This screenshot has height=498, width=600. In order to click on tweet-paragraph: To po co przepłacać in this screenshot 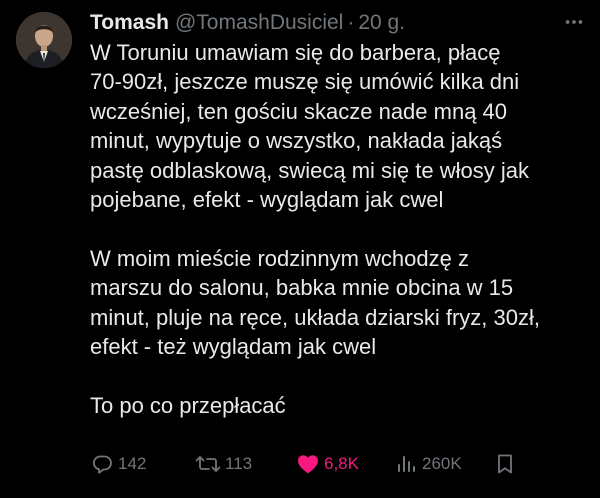, I will do `click(340, 405)`.